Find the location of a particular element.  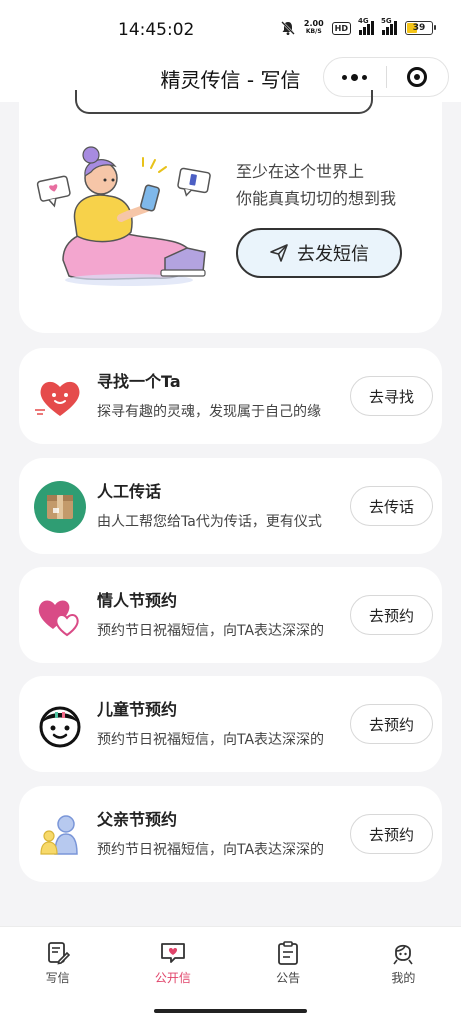

target-icon is located at coordinates (417, 77).